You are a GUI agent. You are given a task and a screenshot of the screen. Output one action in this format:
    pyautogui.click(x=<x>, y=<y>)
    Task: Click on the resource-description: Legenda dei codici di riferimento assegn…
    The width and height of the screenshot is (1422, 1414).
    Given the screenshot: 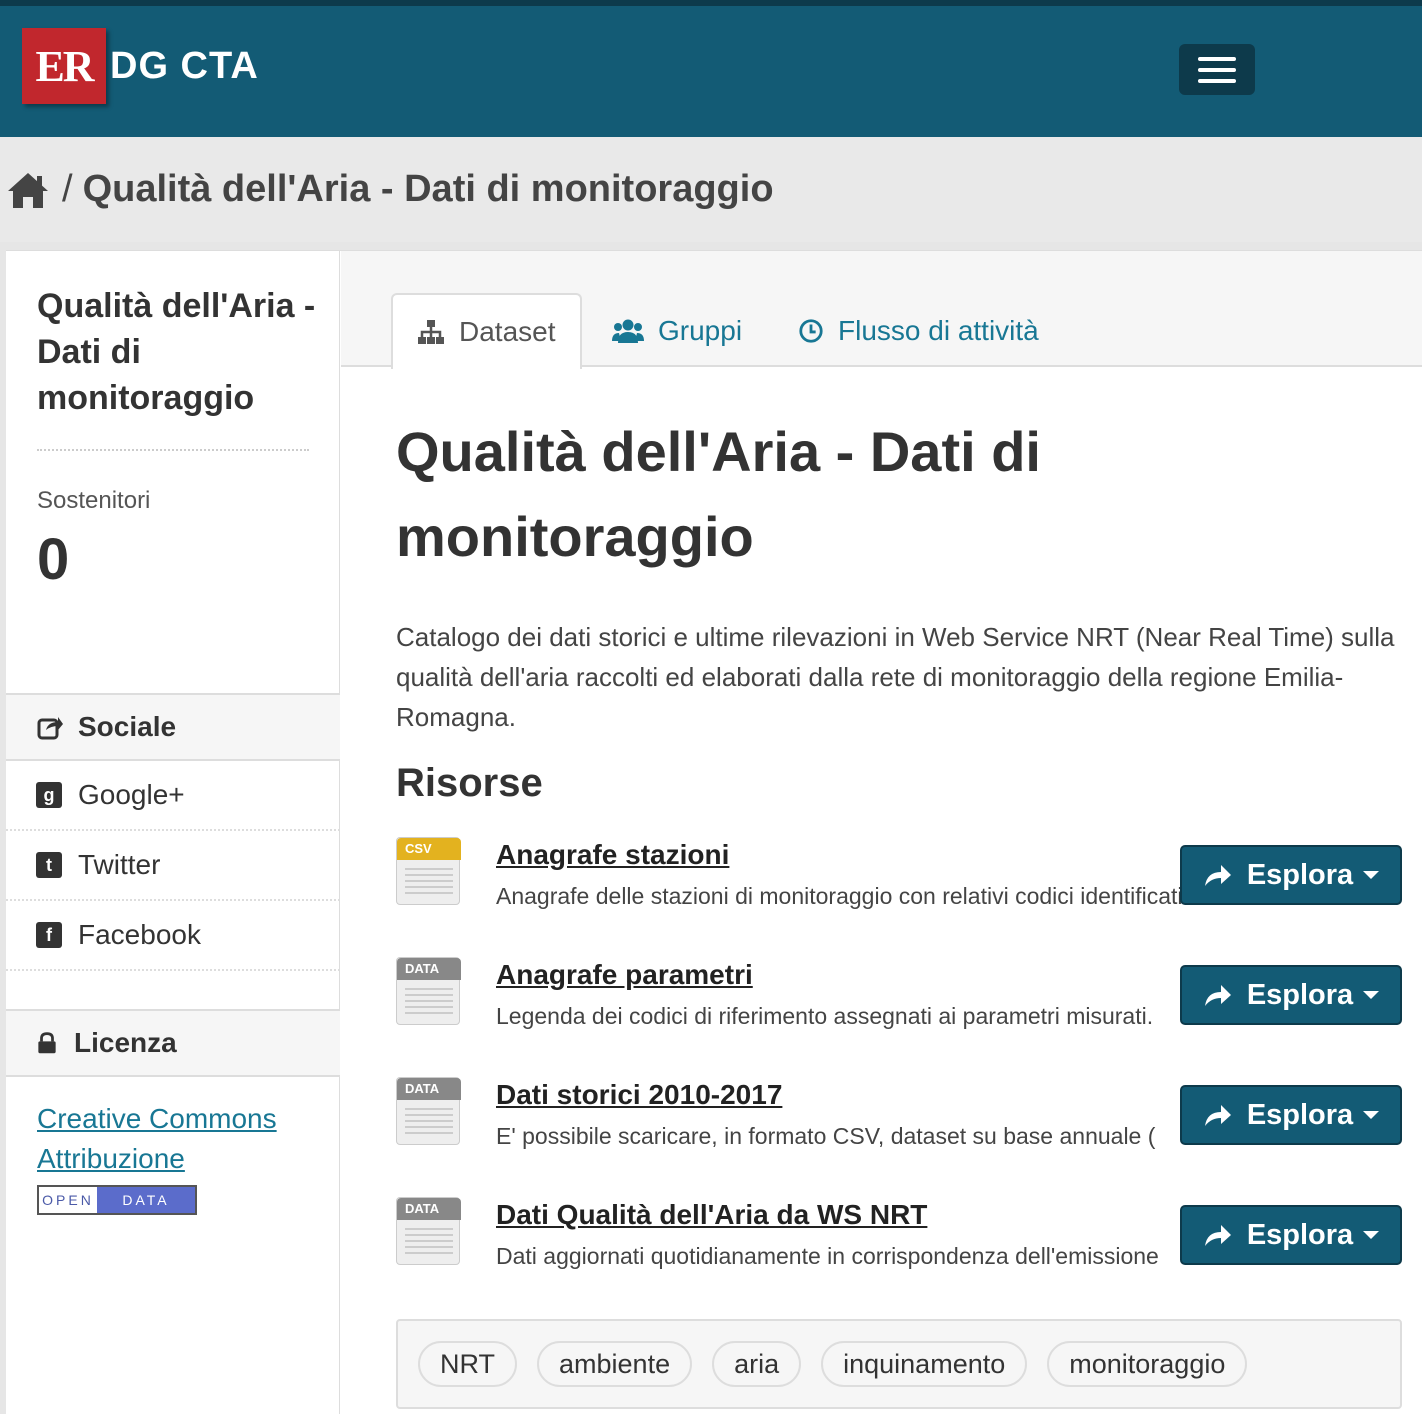 What is the action you would take?
    pyautogui.click(x=825, y=1016)
    